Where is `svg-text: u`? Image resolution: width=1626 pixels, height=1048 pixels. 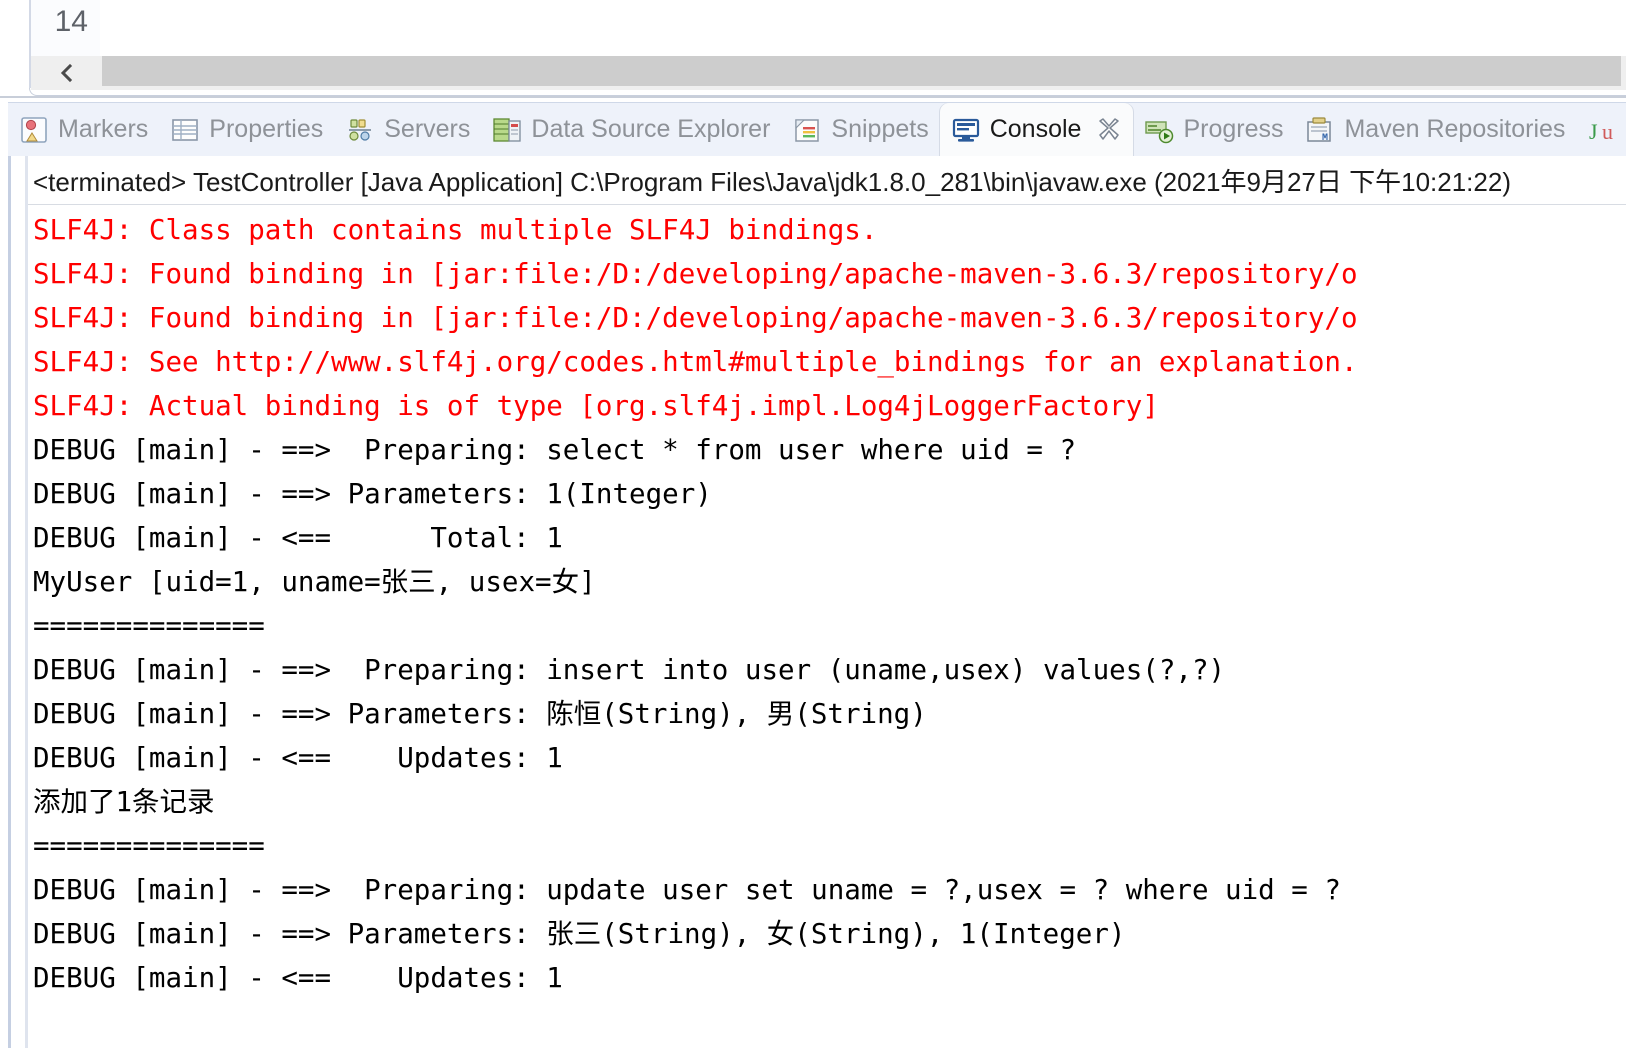 svg-text: u is located at coordinates (1607, 131).